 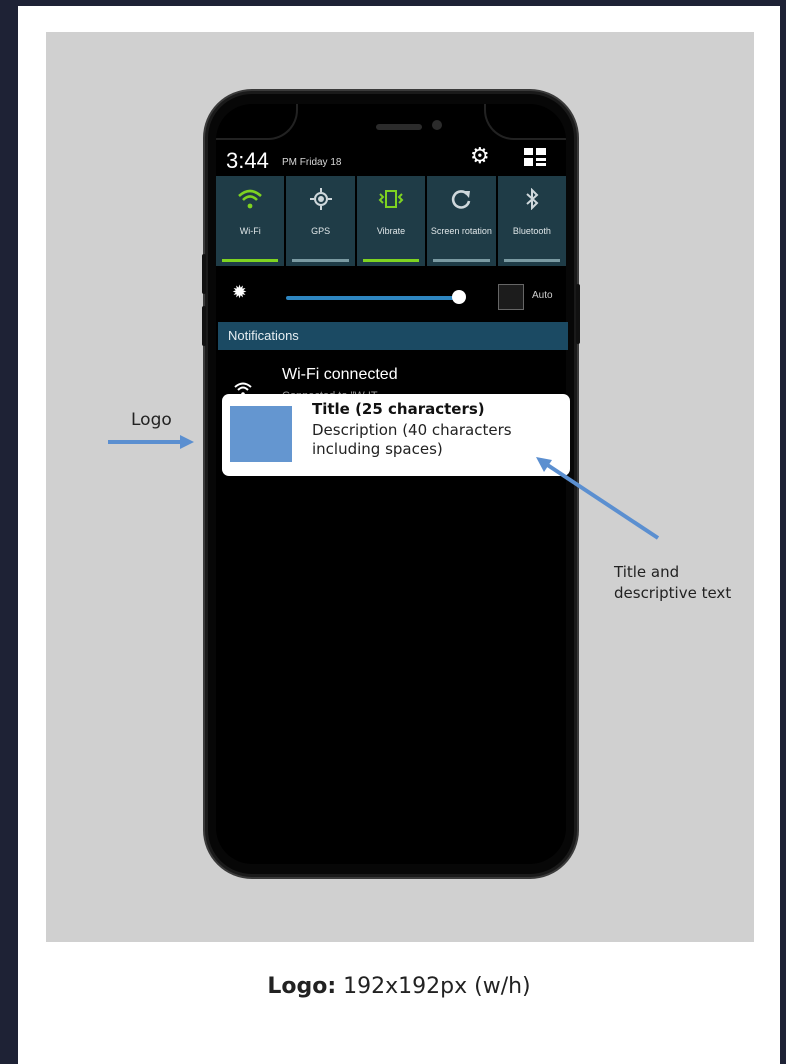 I want to click on quick-setting-bluetooth: Bluetooth, so click(x=531, y=221).